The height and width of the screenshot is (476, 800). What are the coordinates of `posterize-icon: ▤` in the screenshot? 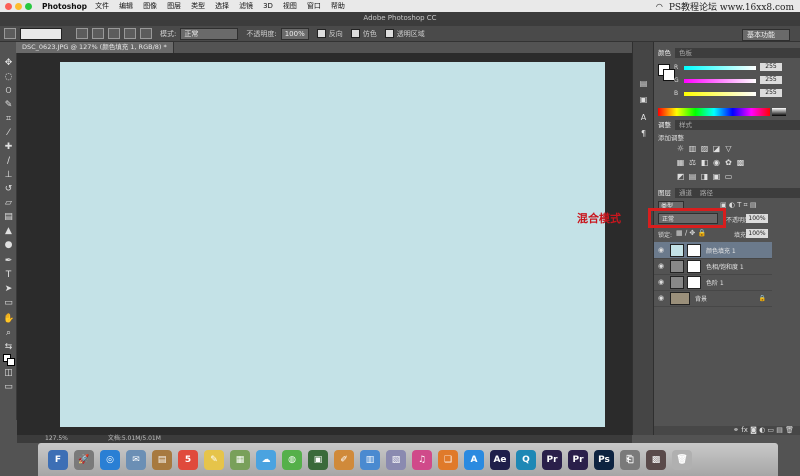 It's located at (692, 176).